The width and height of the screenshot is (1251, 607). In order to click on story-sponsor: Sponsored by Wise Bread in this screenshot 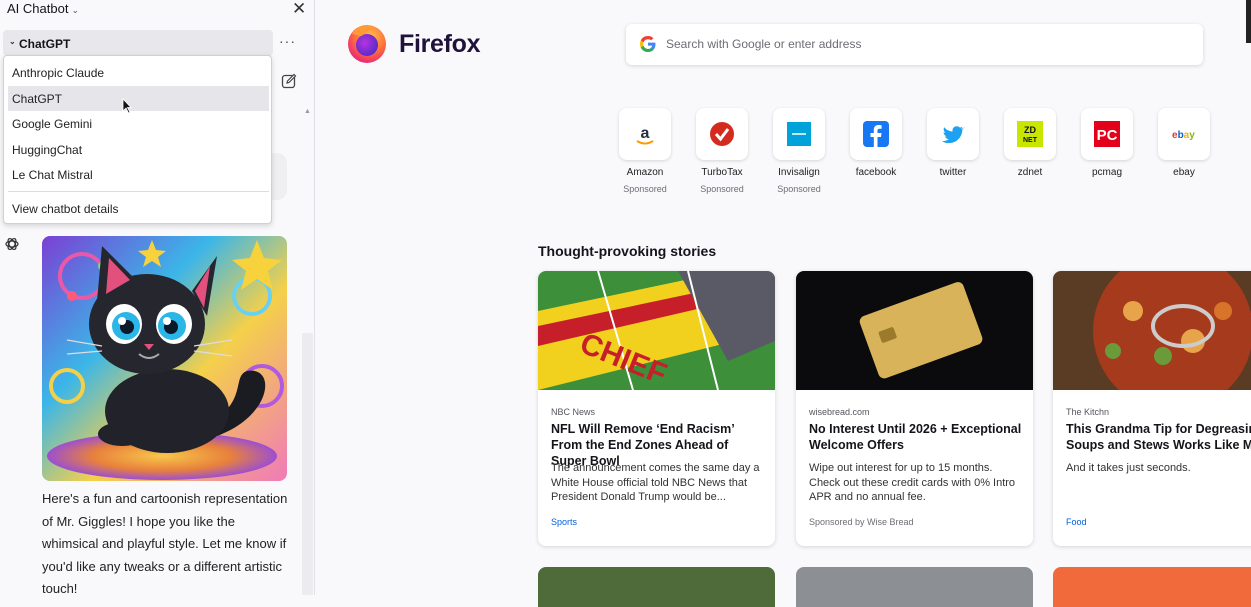, I will do `click(861, 522)`.